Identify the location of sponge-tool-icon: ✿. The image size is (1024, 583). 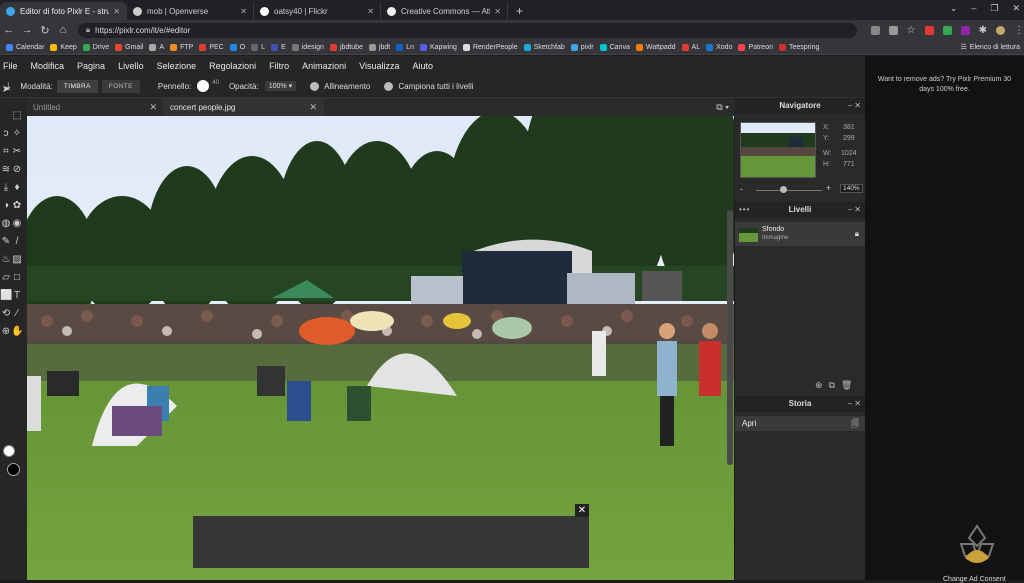
(17, 206).